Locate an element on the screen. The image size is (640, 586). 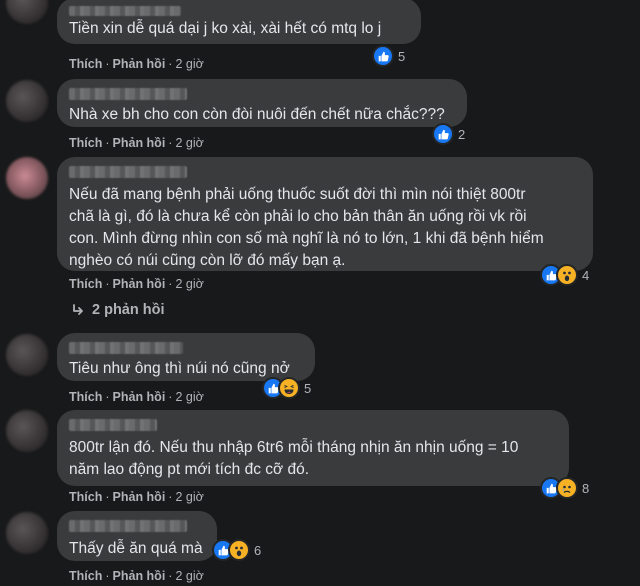
comment-text: Thấy dễ ăn quá mà is located at coordinates (136, 548).